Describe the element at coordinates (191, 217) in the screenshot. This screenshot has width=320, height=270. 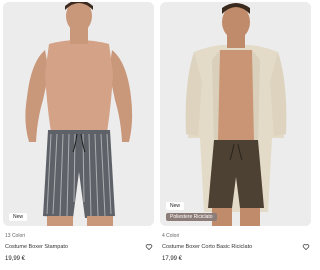
I see `recycled-badge: Poliestere Riciclato` at that location.